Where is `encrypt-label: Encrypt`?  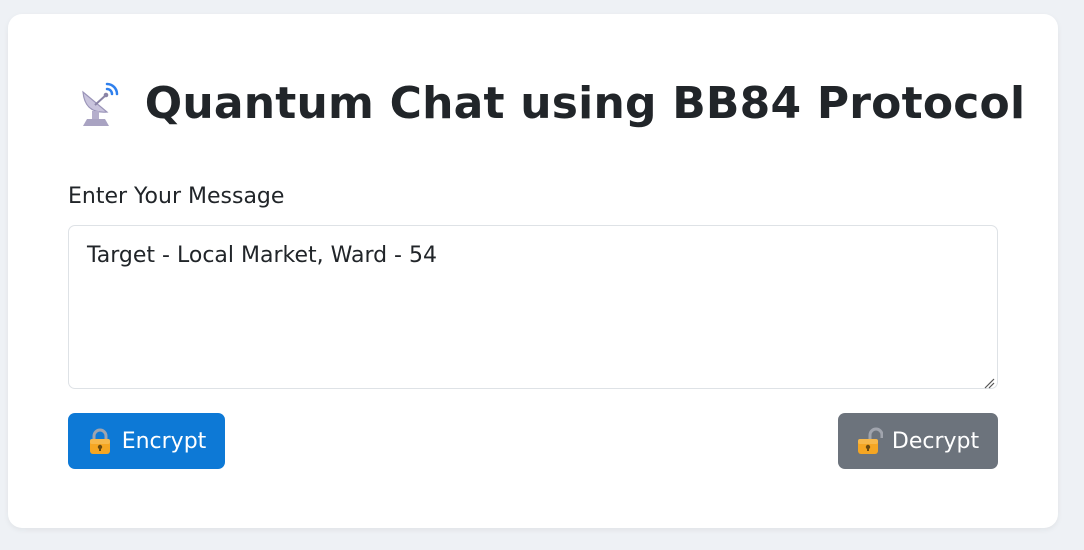
encrypt-label: Encrypt is located at coordinates (164, 441).